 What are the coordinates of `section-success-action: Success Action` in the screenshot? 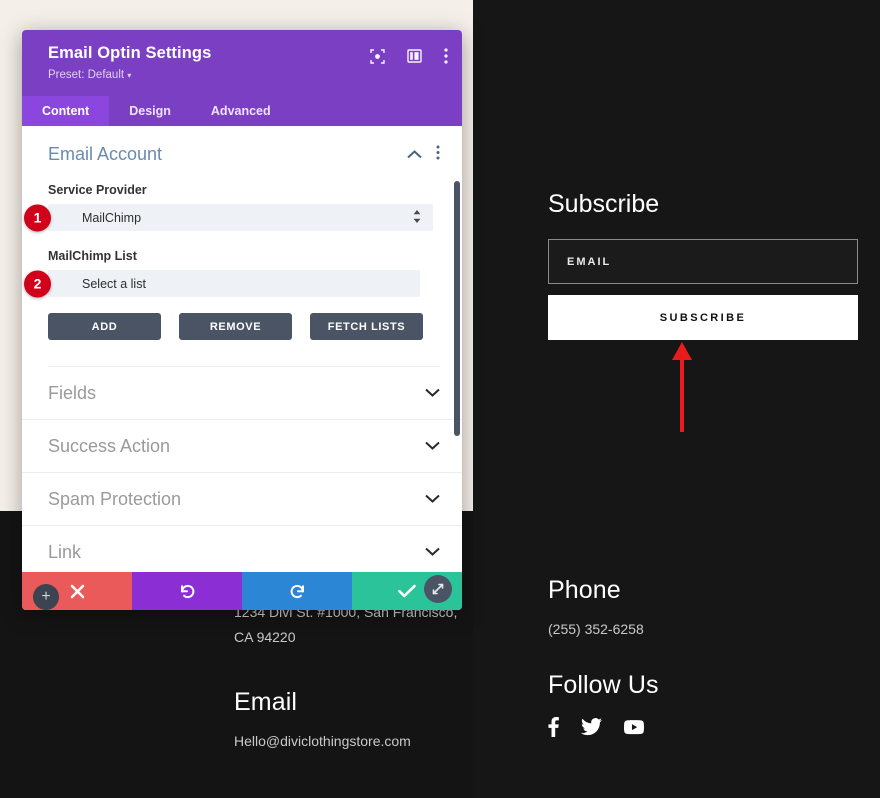 It's located at (242, 446).